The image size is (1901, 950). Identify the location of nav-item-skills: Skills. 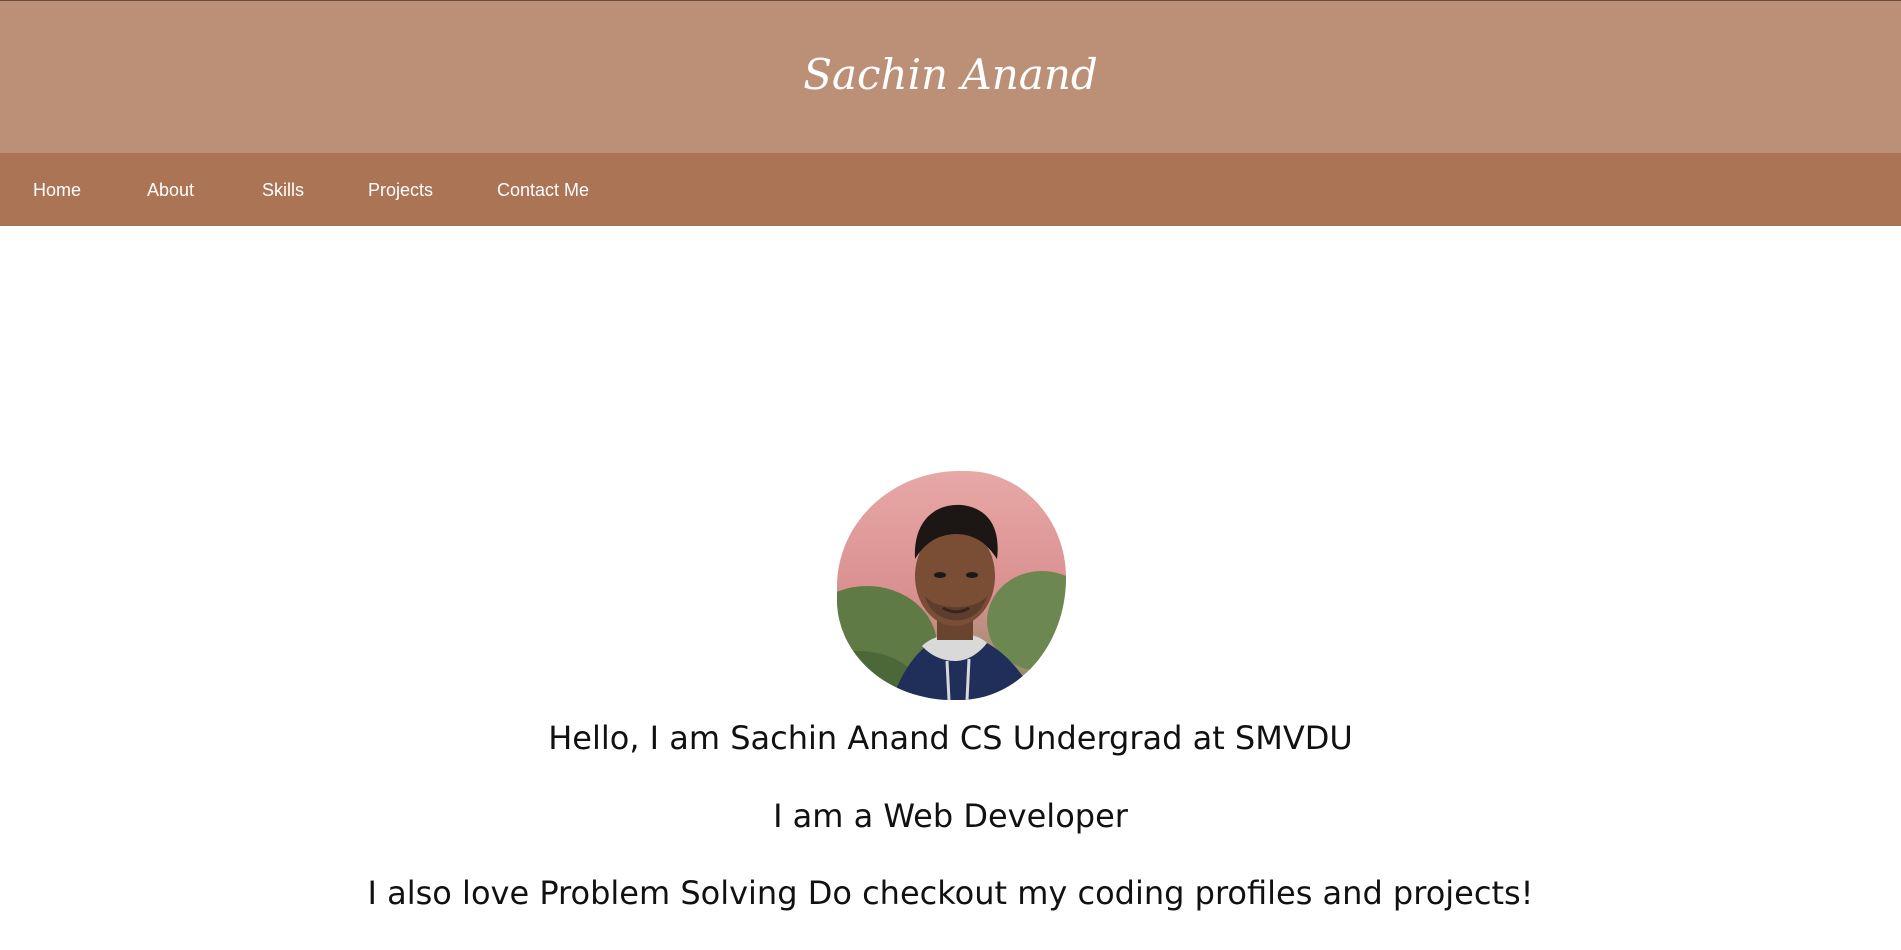
(283, 190).